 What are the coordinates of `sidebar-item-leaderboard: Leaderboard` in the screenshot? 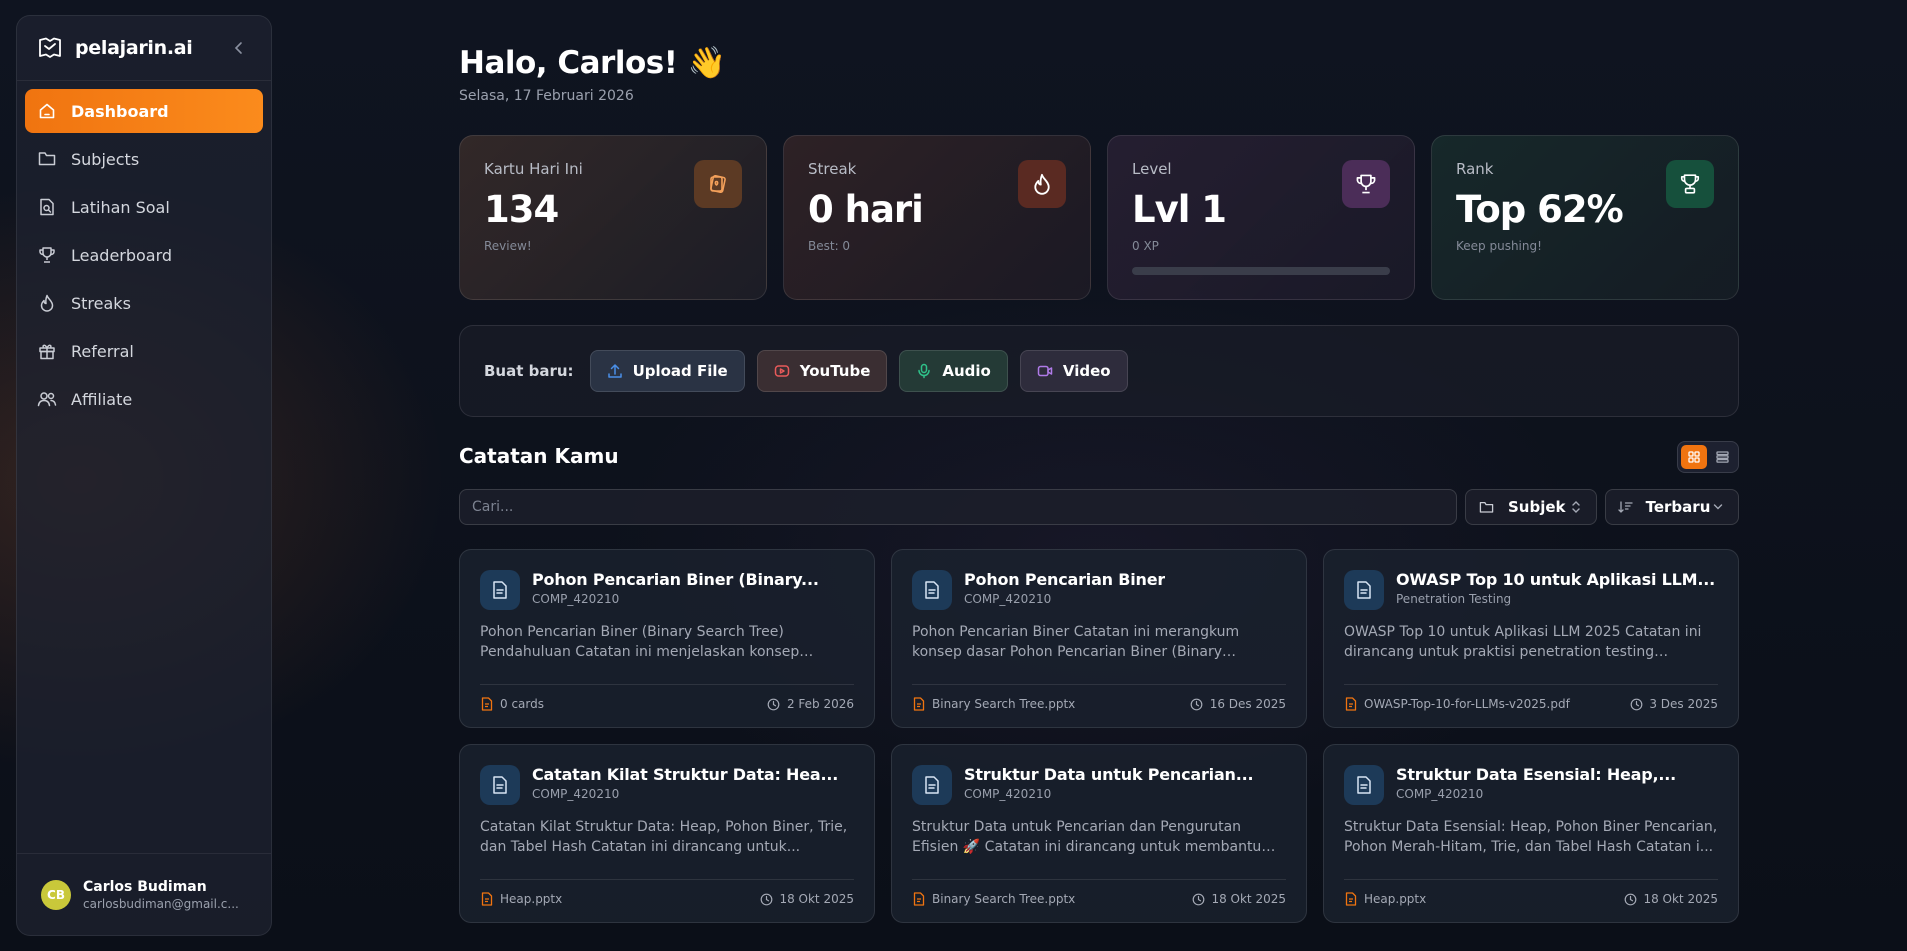 It's located at (144, 255).